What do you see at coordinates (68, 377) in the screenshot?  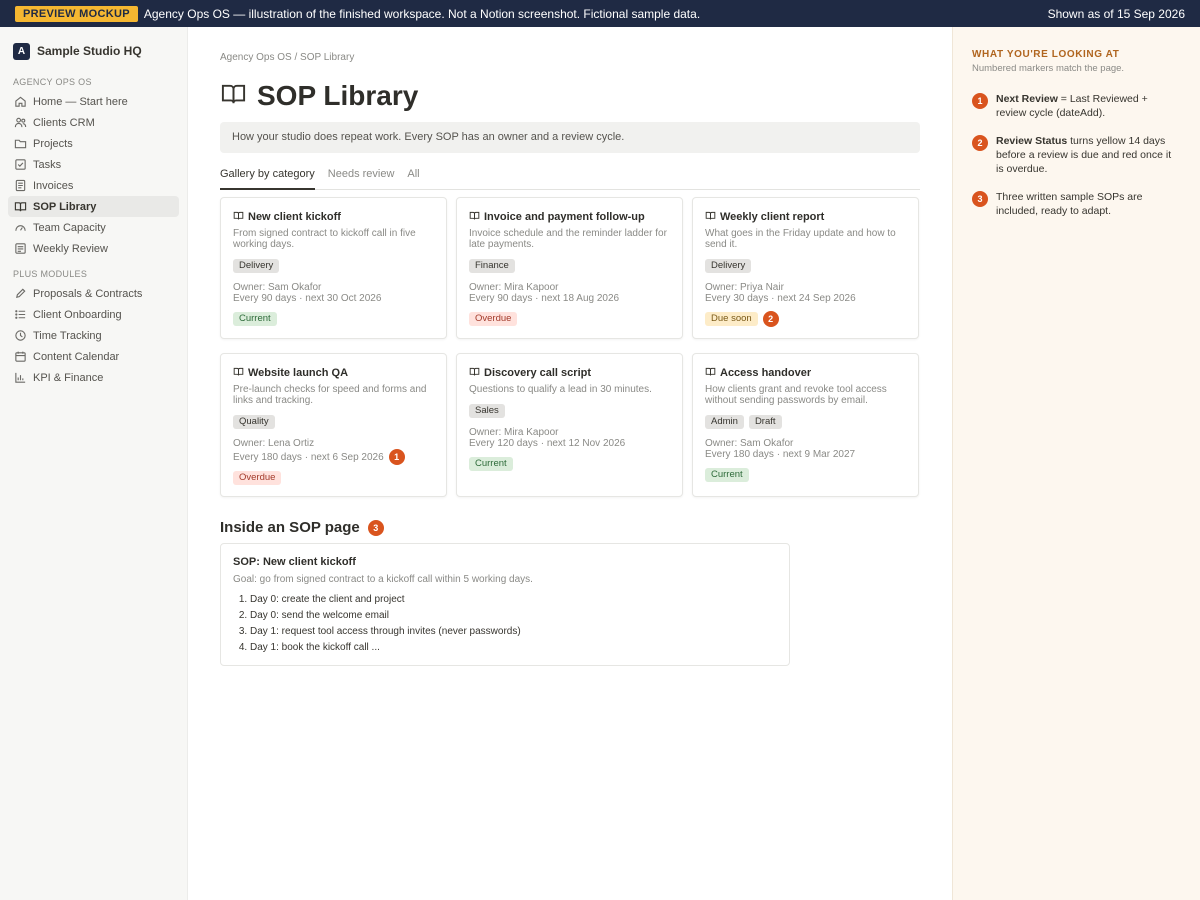 I see `sidebar-item-label: KPI & Finance` at bounding box center [68, 377].